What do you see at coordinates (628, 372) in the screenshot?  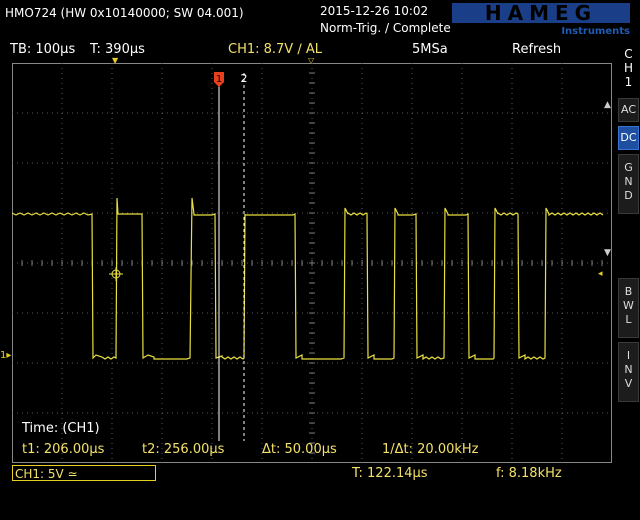 I see `invert-button: I N V` at bounding box center [628, 372].